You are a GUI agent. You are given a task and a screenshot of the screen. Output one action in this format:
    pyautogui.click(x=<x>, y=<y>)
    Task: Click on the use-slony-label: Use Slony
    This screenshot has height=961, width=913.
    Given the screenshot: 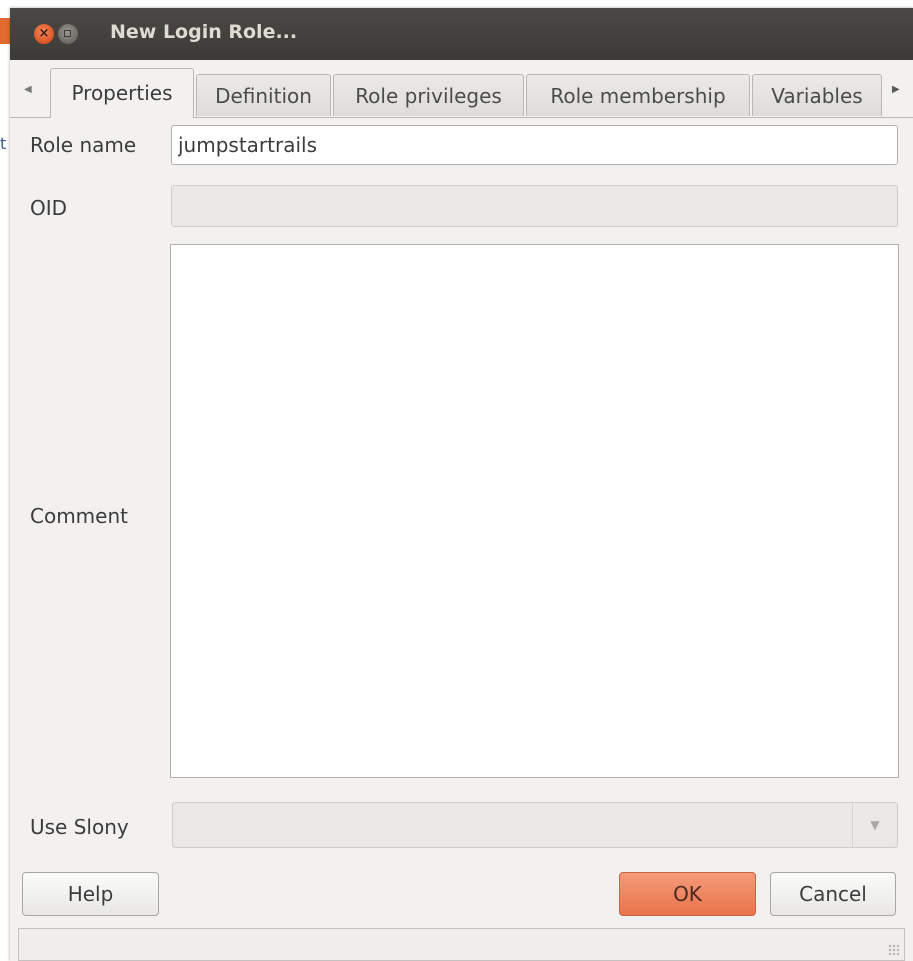 What is the action you would take?
    pyautogui.click(x=79, y=827)
    